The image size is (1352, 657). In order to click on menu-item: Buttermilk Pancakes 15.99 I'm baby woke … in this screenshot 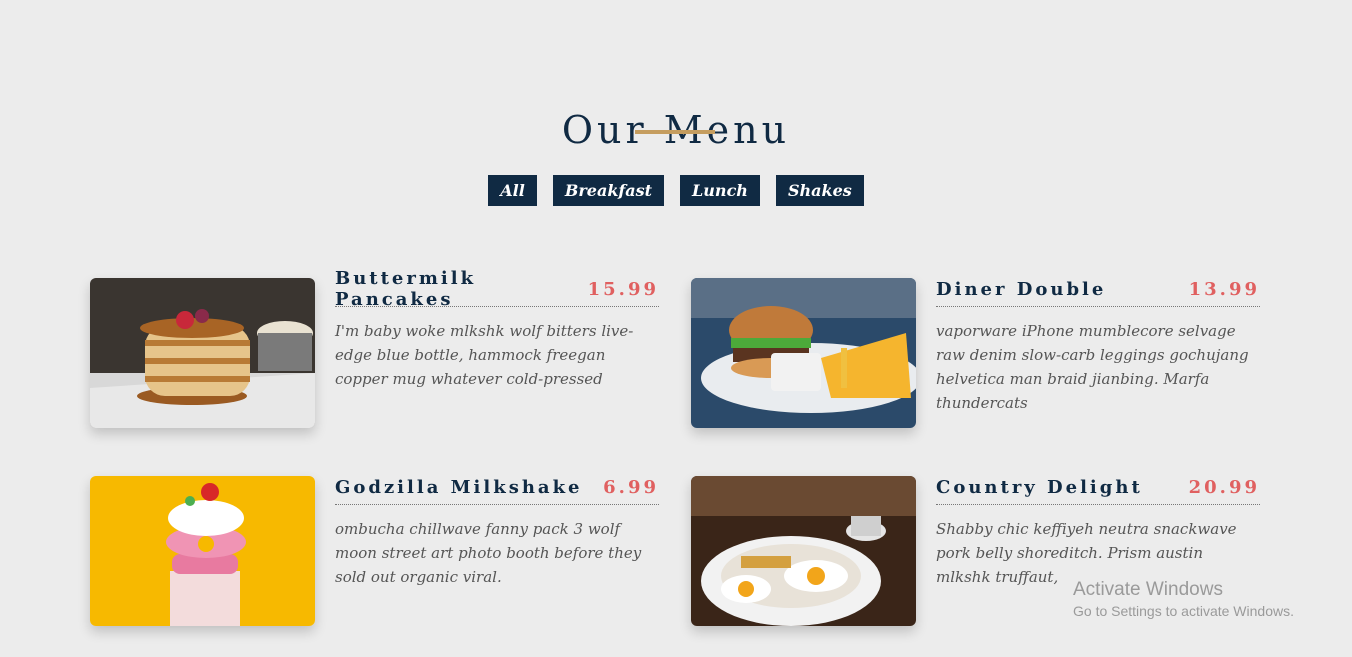, I will do `click(375, 348)`.